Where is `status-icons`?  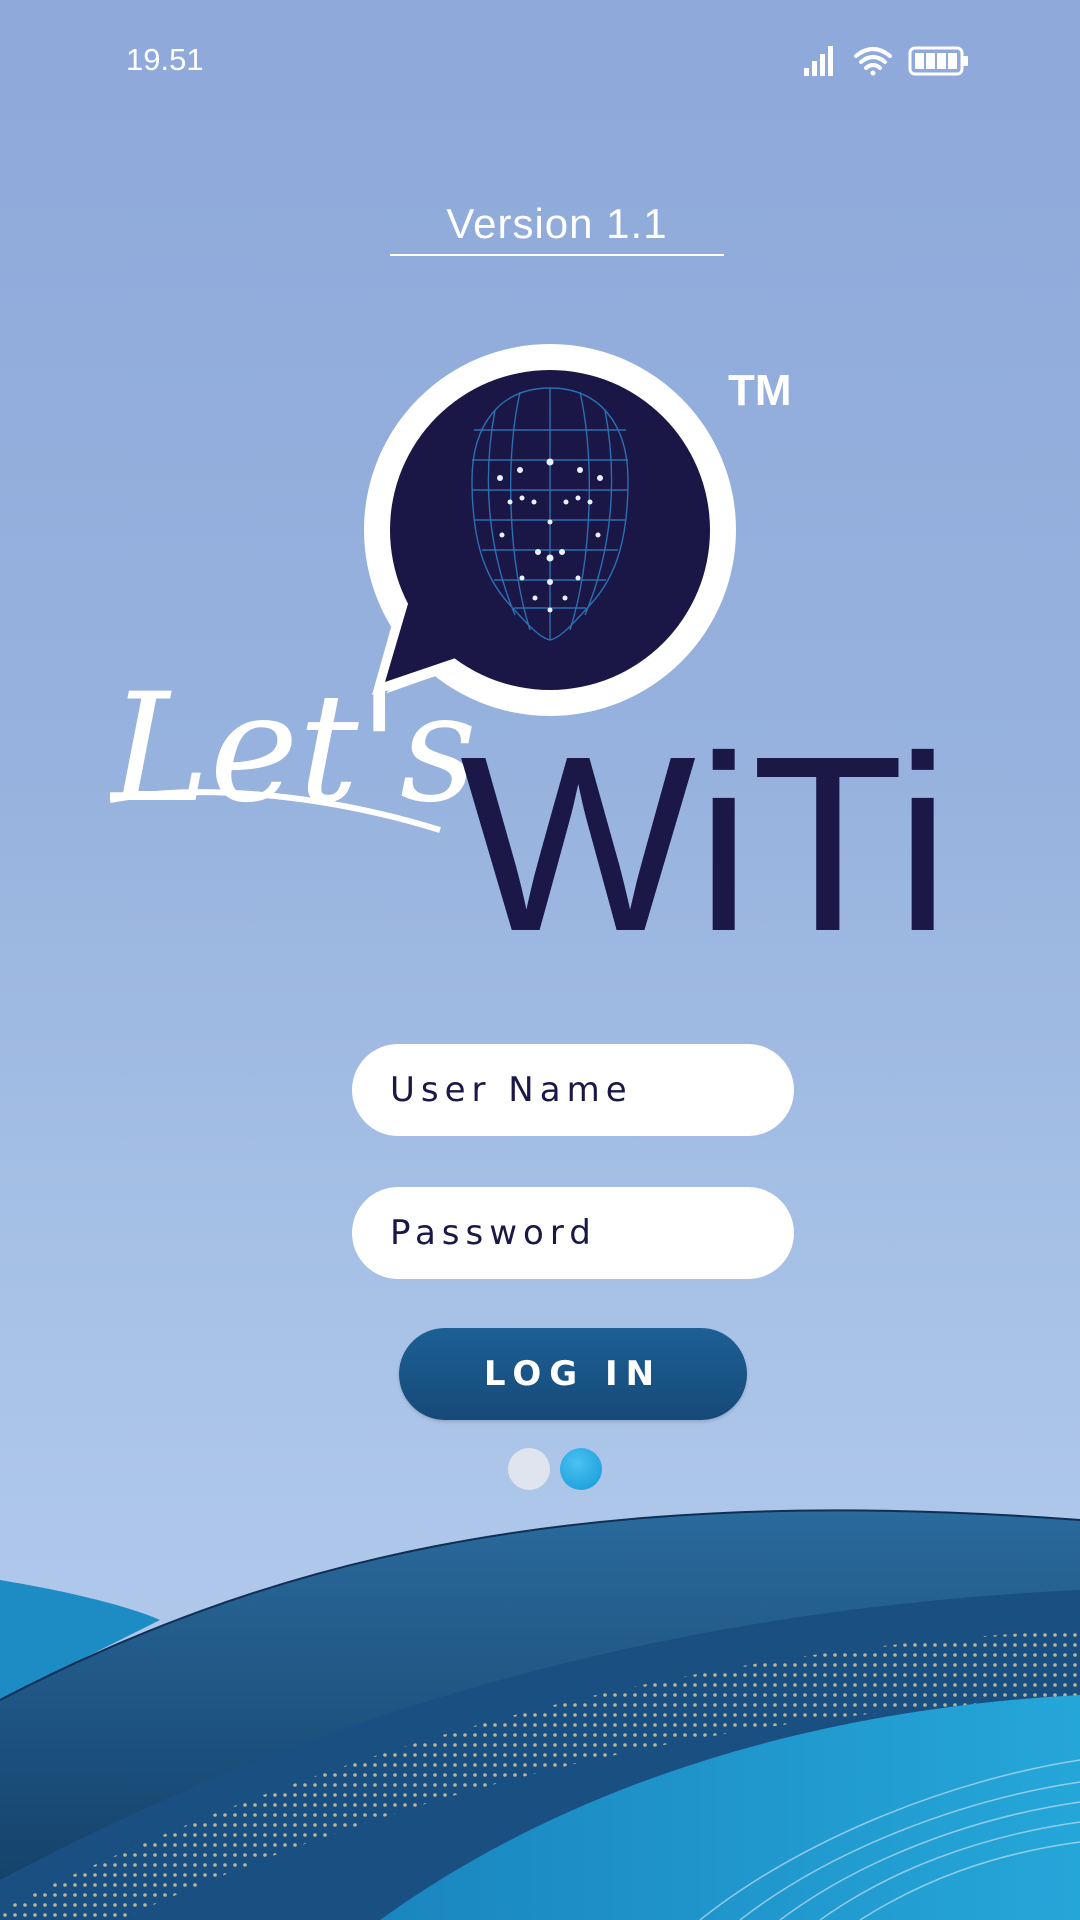 status-icons is located at coordinates (886, 61).